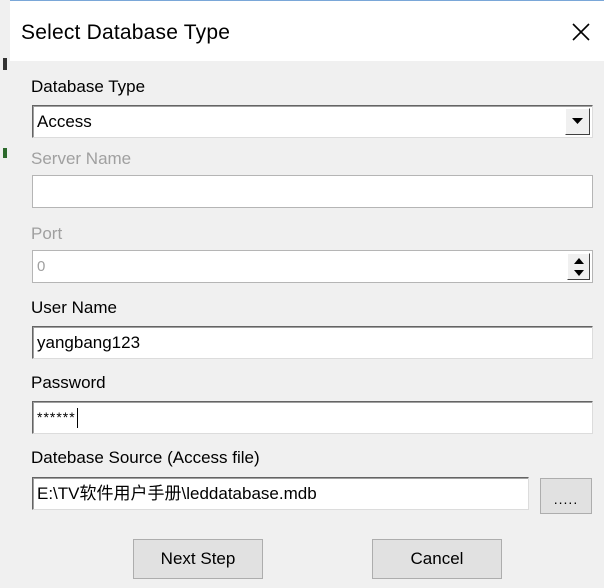 This screenshot has width=604, height=588. What do you see at coordinates (56, 417) in the screenshot?
I see `password-value: ******` at bounding box center [56, 417].